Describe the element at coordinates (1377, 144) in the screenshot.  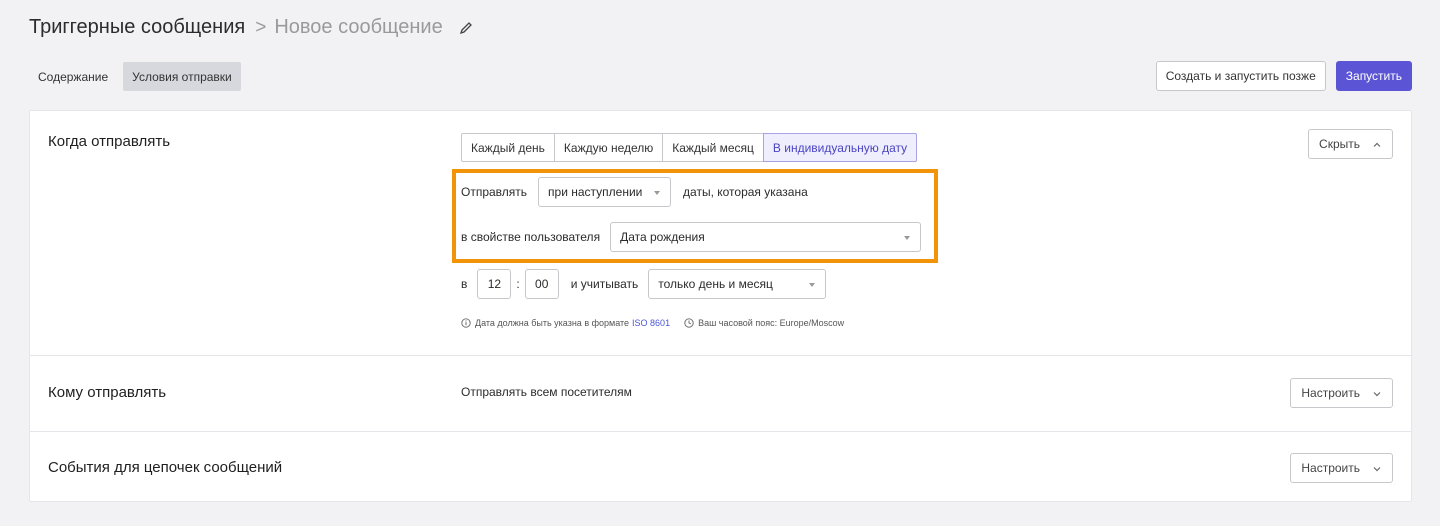
I see `chevron-up-icon` at that location.